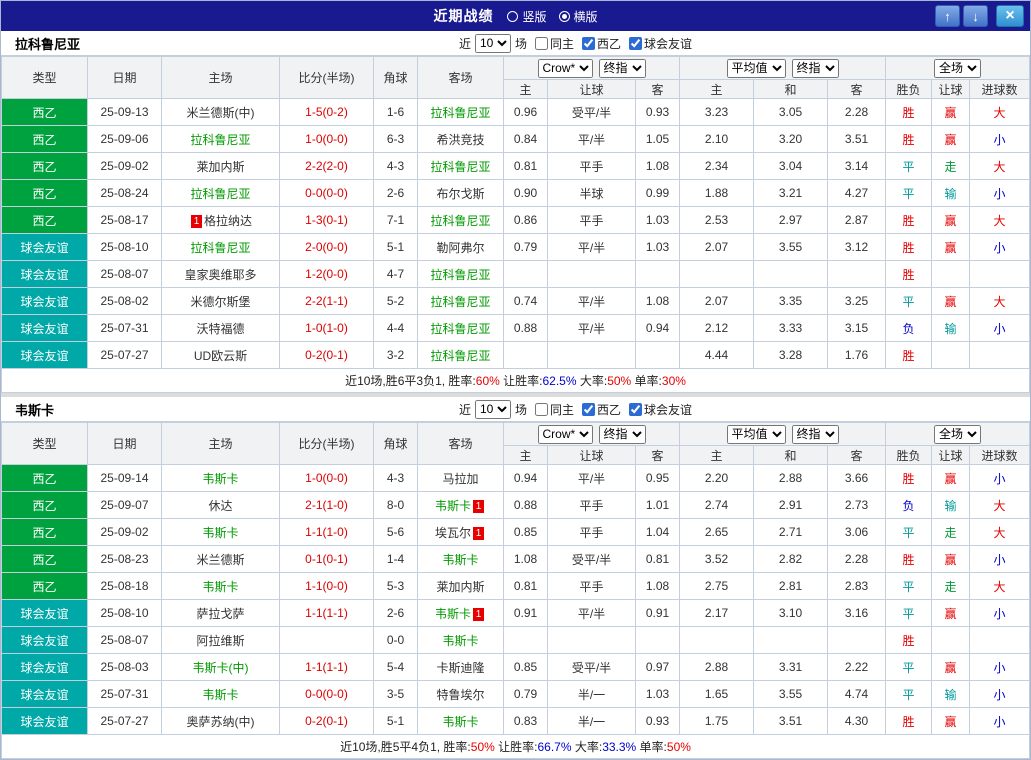 This screenshot has width=1031, height=760. Describe the element at coordinates (460, 694) in the screenshot. I see `away-team: 特鲁埃尔` at that location.